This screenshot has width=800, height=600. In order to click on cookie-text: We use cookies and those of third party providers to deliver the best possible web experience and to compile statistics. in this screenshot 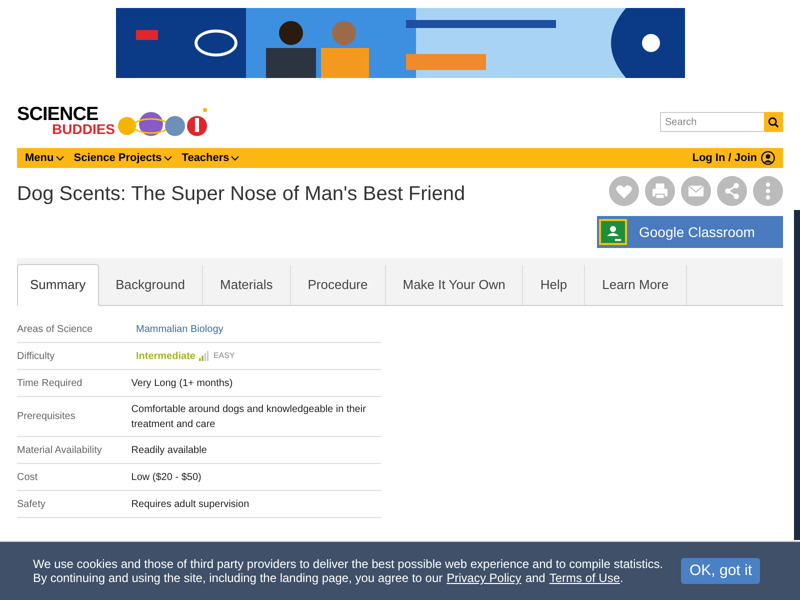, I will do `click(348, 564)`.